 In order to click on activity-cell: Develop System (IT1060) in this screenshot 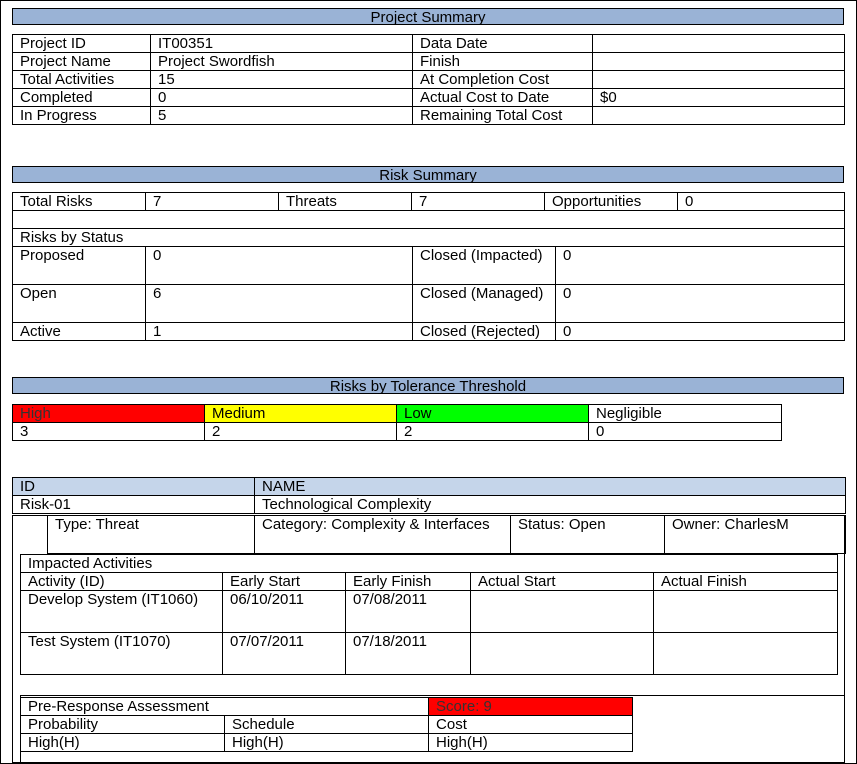, I will do `click(121, 611)`.